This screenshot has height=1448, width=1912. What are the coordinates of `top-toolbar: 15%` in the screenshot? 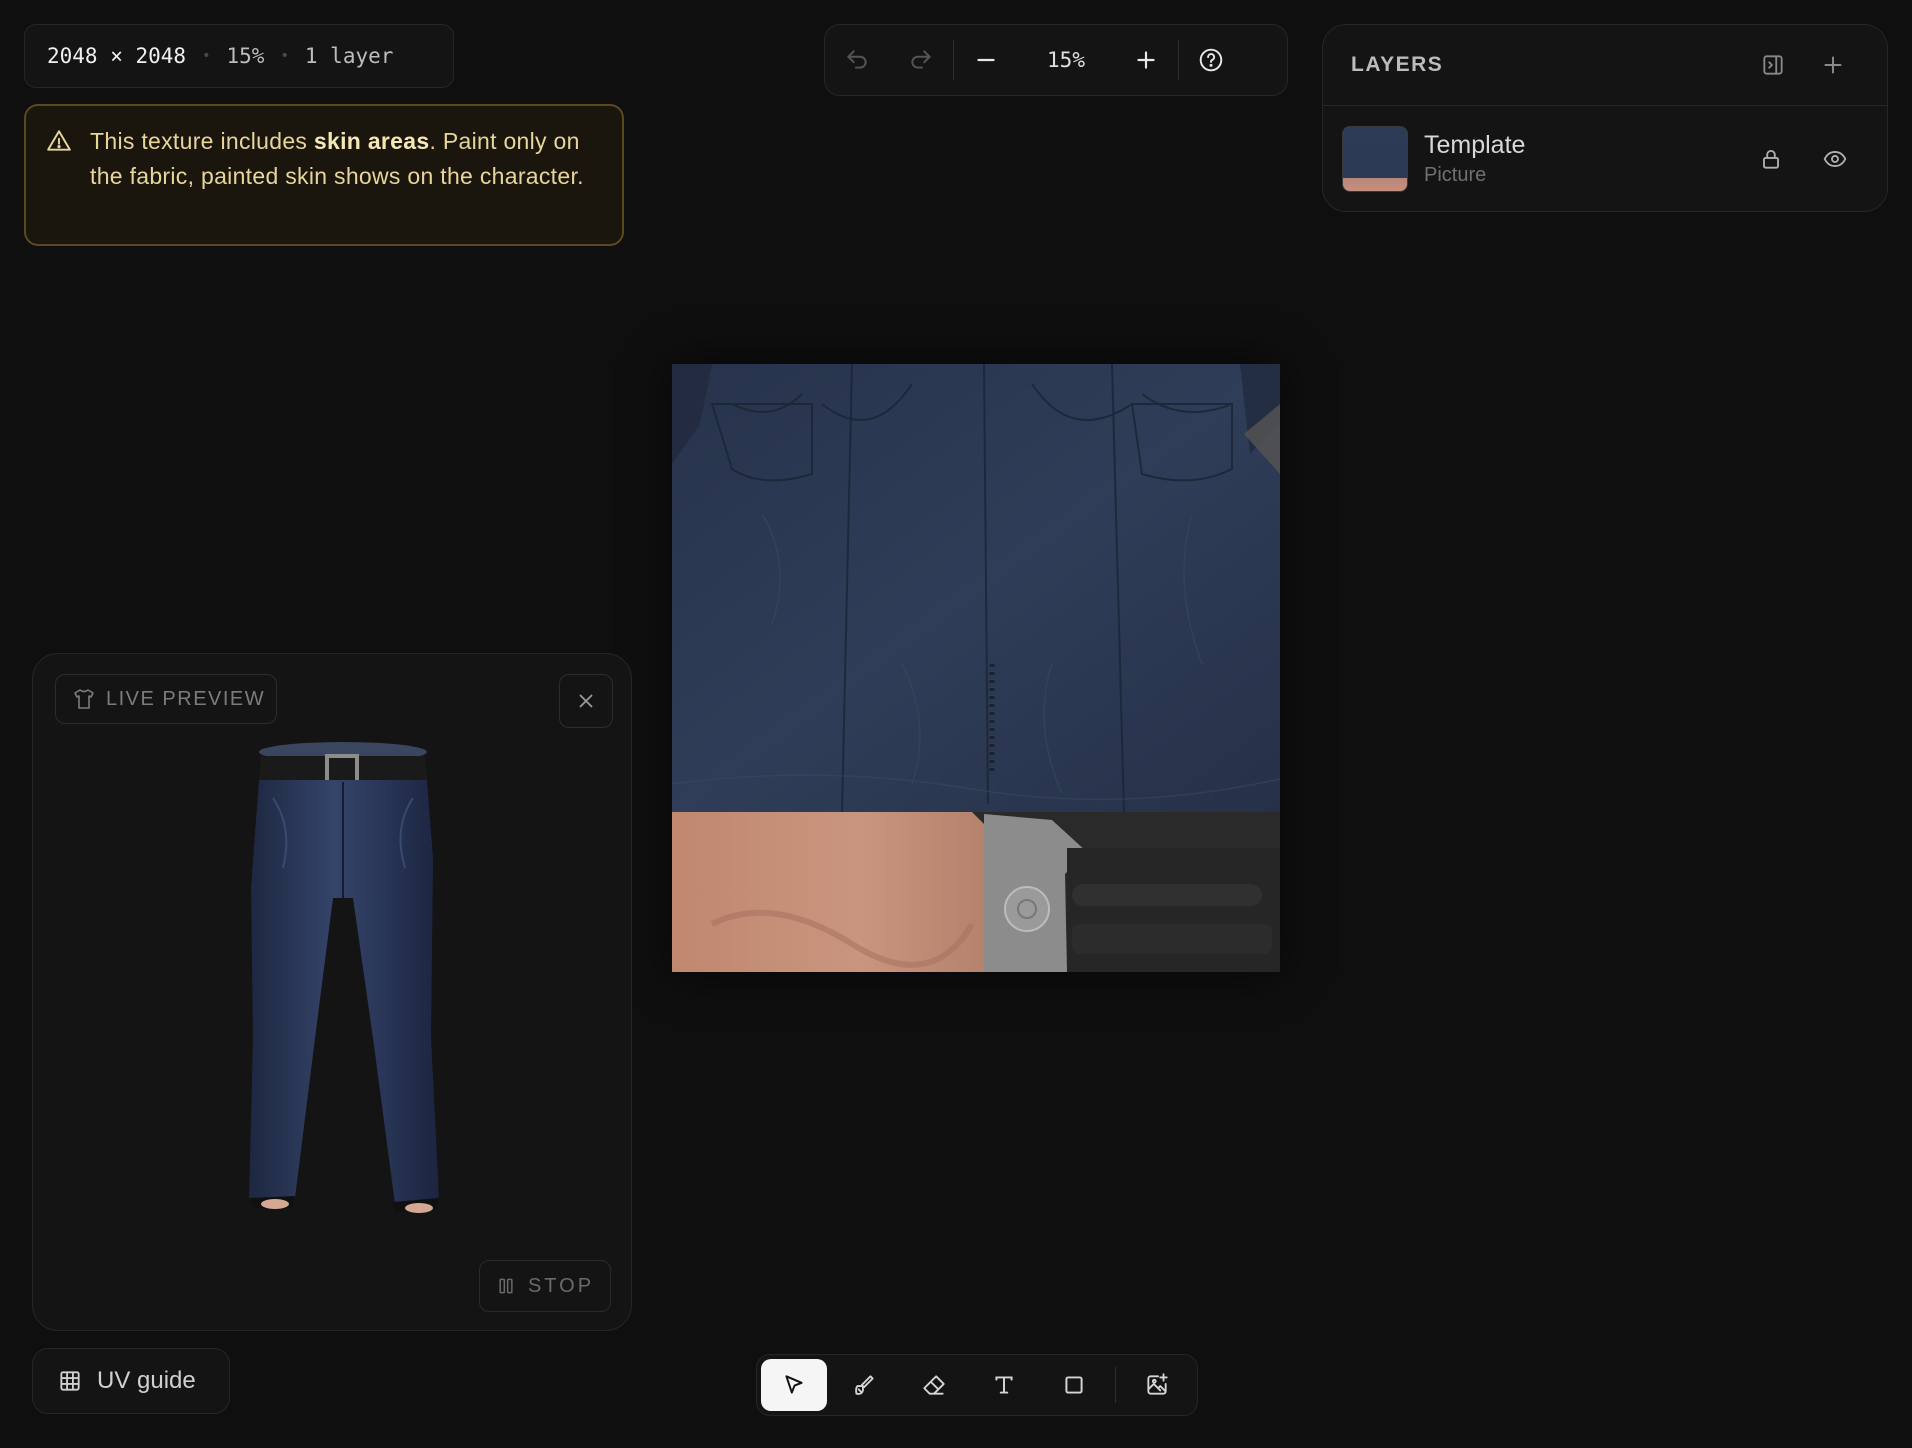 It's located at (1056, 60).